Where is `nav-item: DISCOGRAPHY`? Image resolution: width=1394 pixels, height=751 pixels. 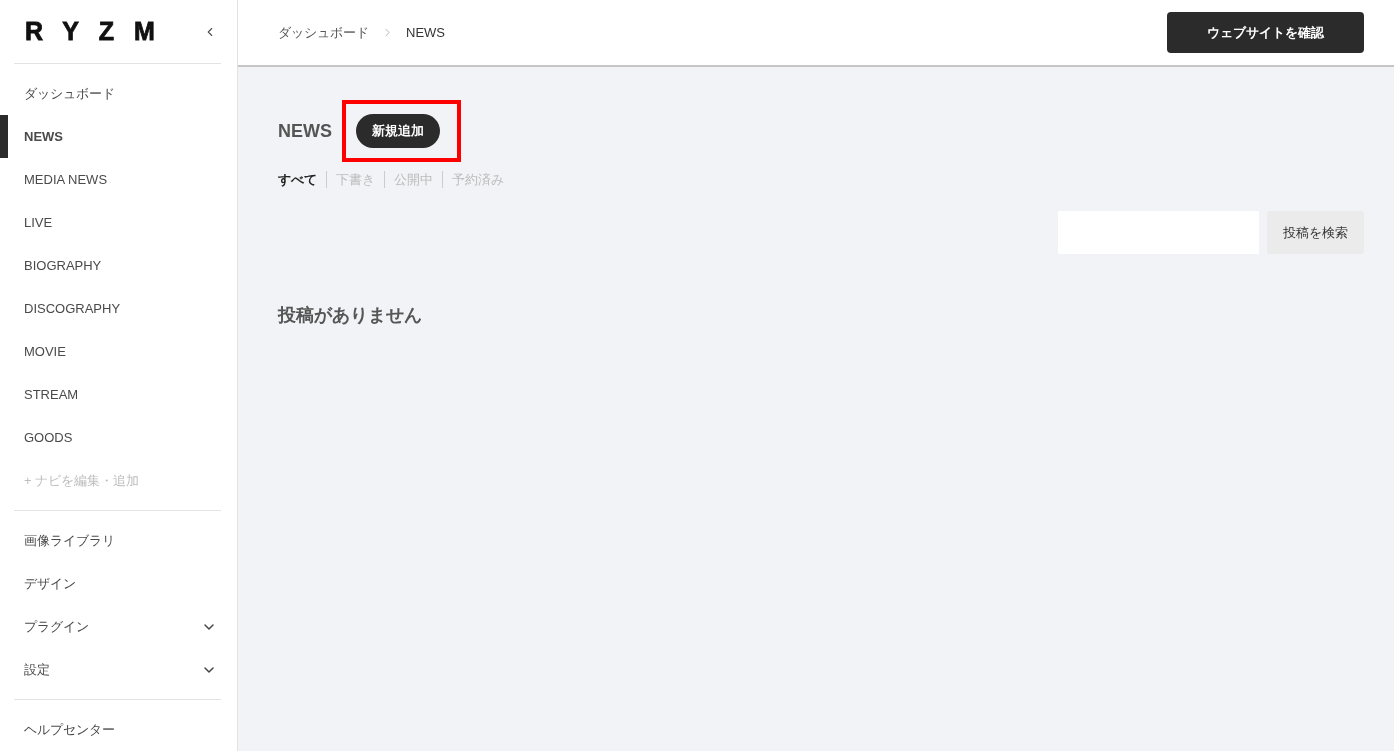 nav-item: DISCOGRAPHY is located at coordinates (118, 308).